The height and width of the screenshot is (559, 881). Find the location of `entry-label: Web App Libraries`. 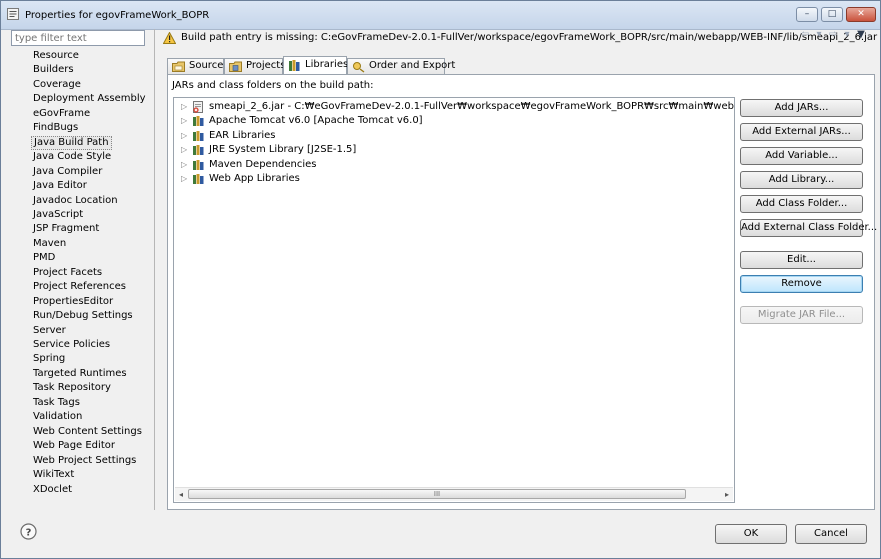

entry-label: Web App Libraries is located at coordinates (254, 178).